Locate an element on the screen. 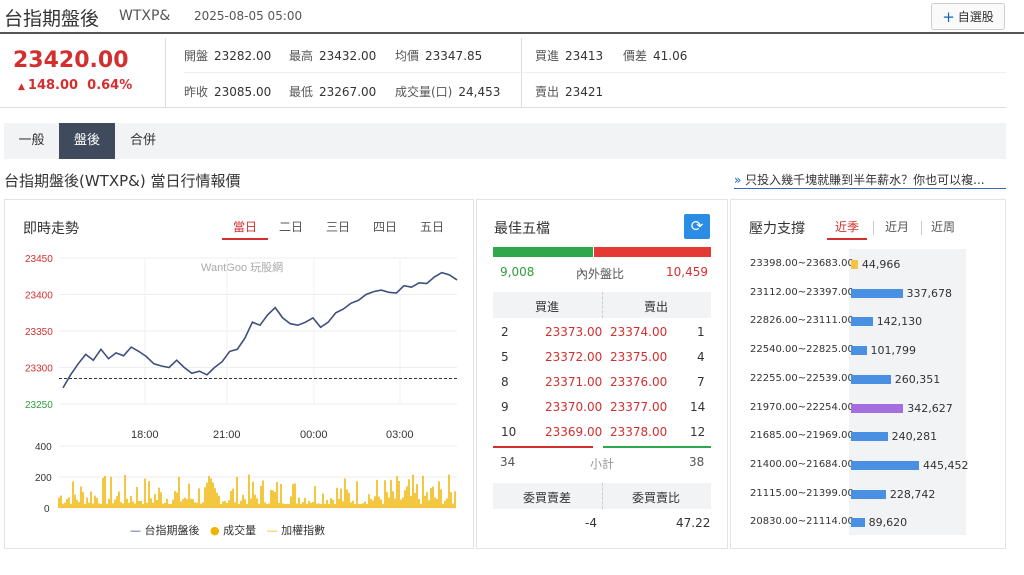 Image resolution: width=1024 pixels, height=575 pixels. outer-bar is located at coordinates (652, 252).